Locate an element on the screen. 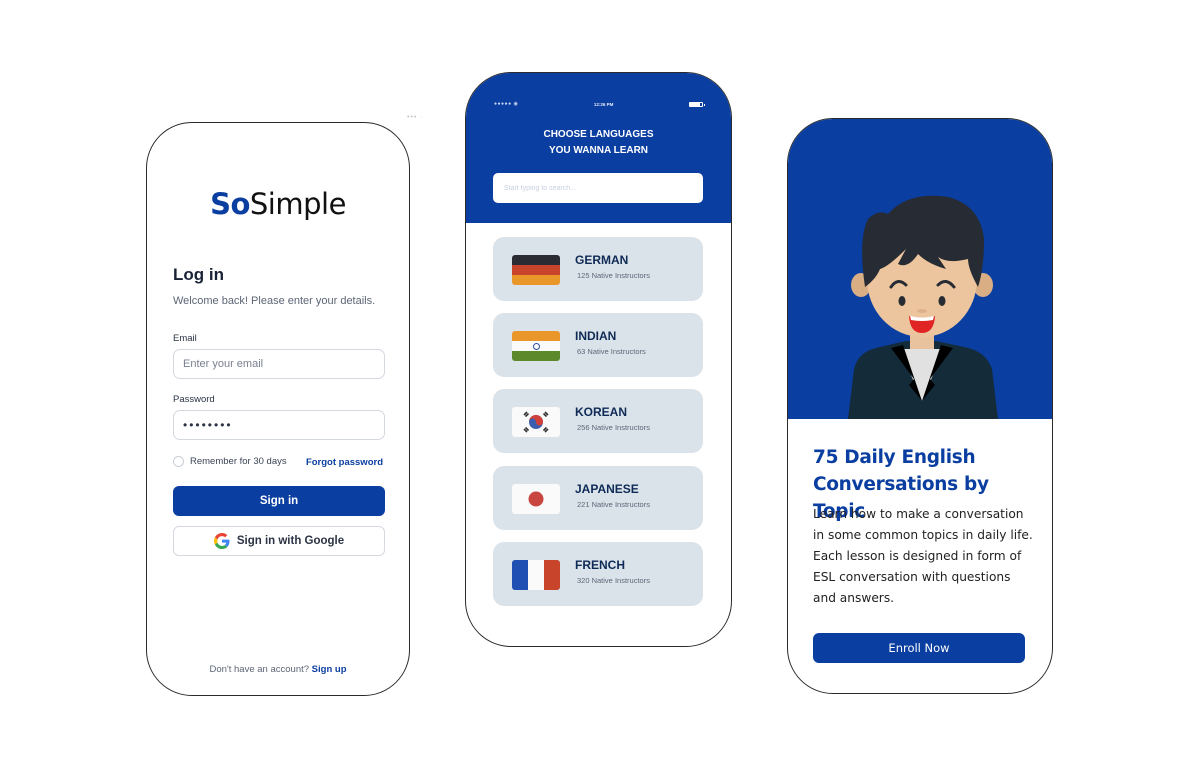  germany-flag-icon is located at coordinates (536, 270).